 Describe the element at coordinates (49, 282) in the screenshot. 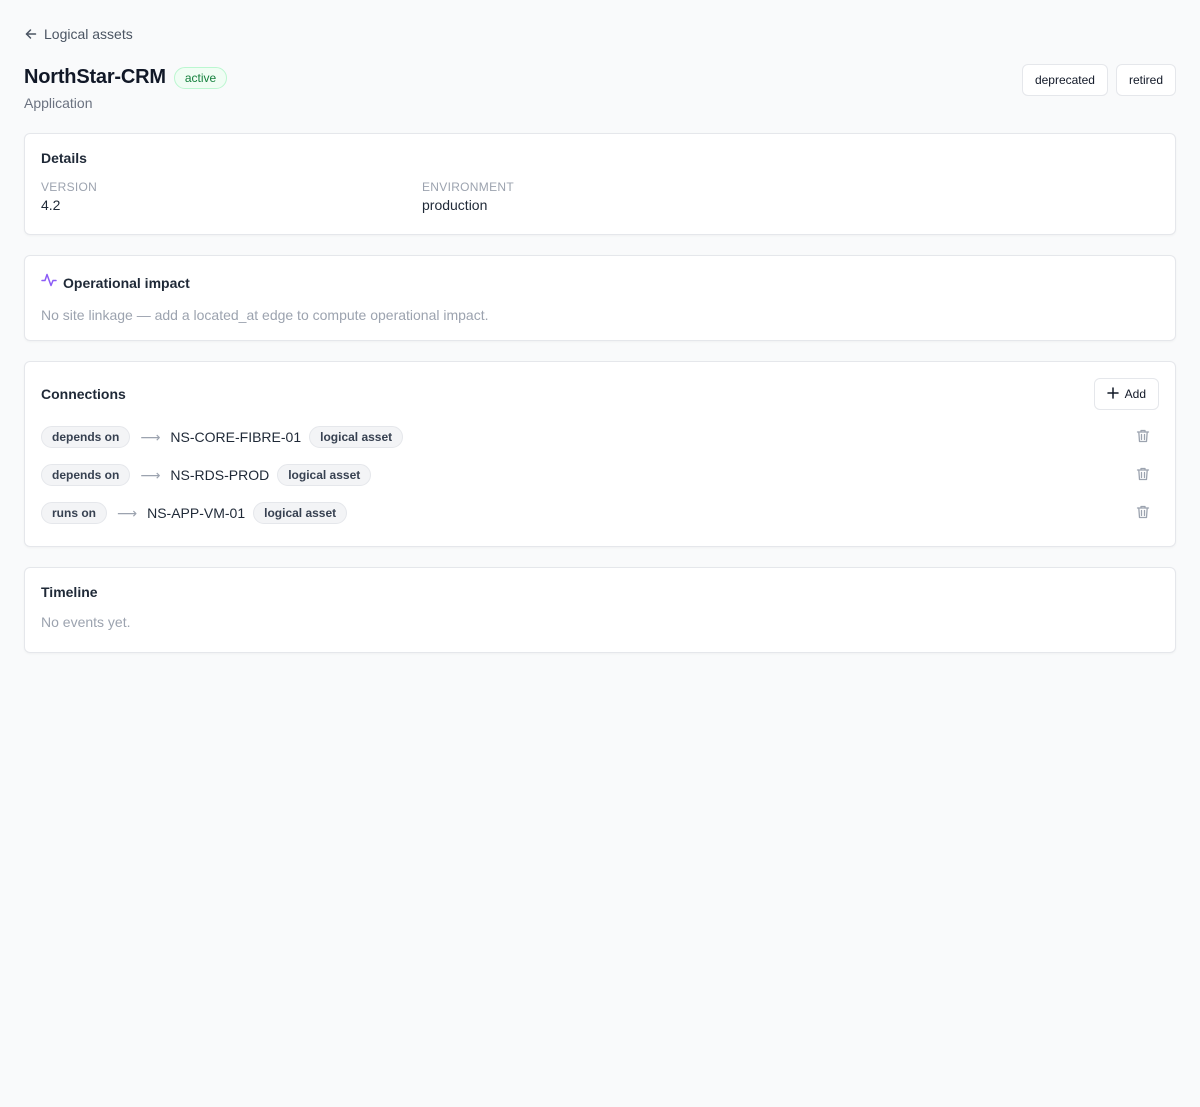

I see `activity-icon` at that location.